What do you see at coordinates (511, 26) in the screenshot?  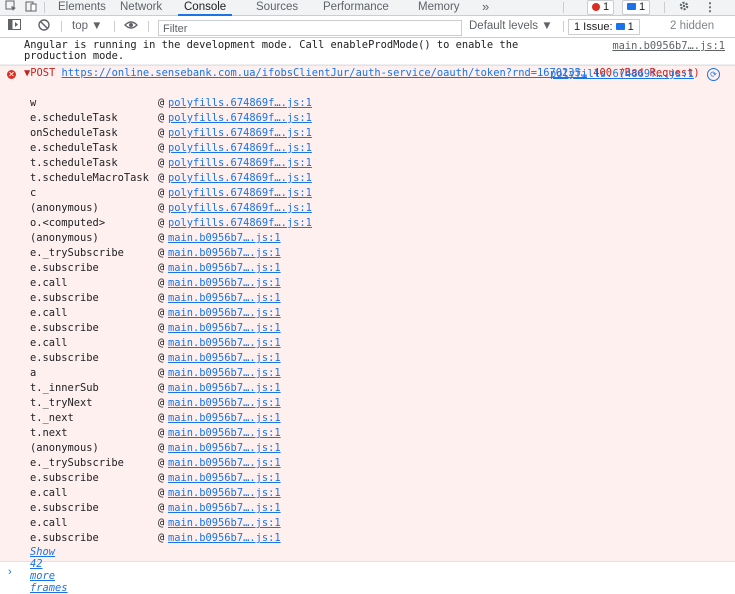 I see `log-levels-dropdown: Default levels ▼` at bounding box center [511, 26].